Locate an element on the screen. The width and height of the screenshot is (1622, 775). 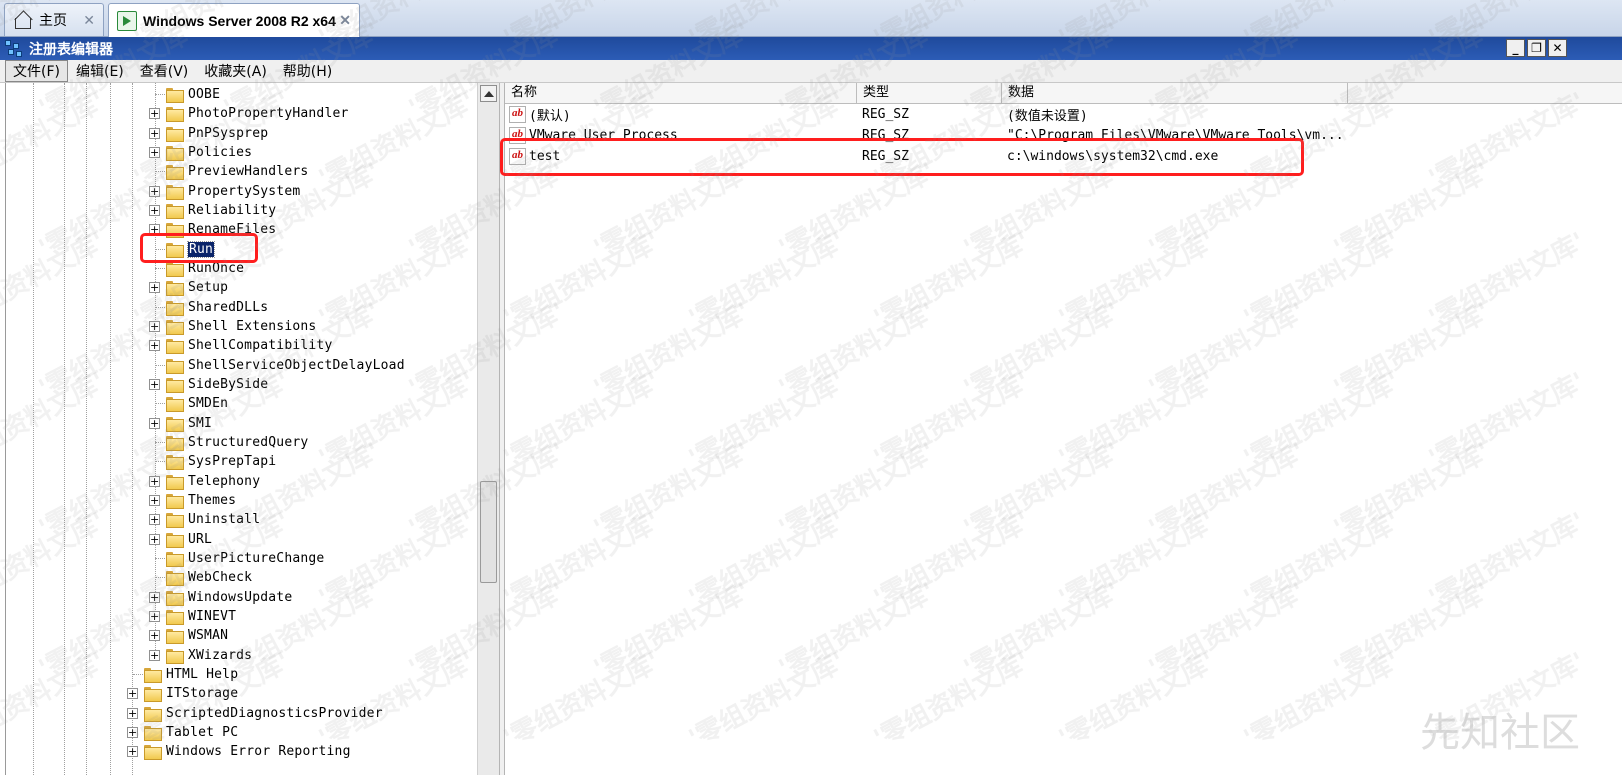
tree-item: HTML Help is located at coordinates (191, 674).